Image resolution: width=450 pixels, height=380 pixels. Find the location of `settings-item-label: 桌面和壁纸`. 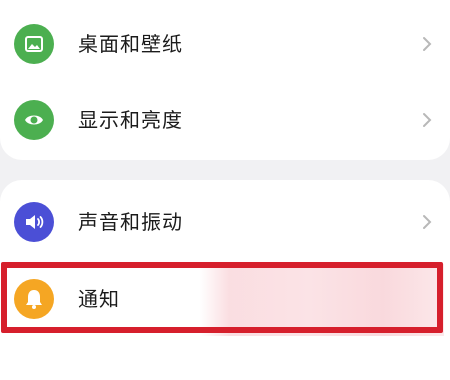

settings-item-label: 桌面和壁纸 is located at coordinates (130, 44).